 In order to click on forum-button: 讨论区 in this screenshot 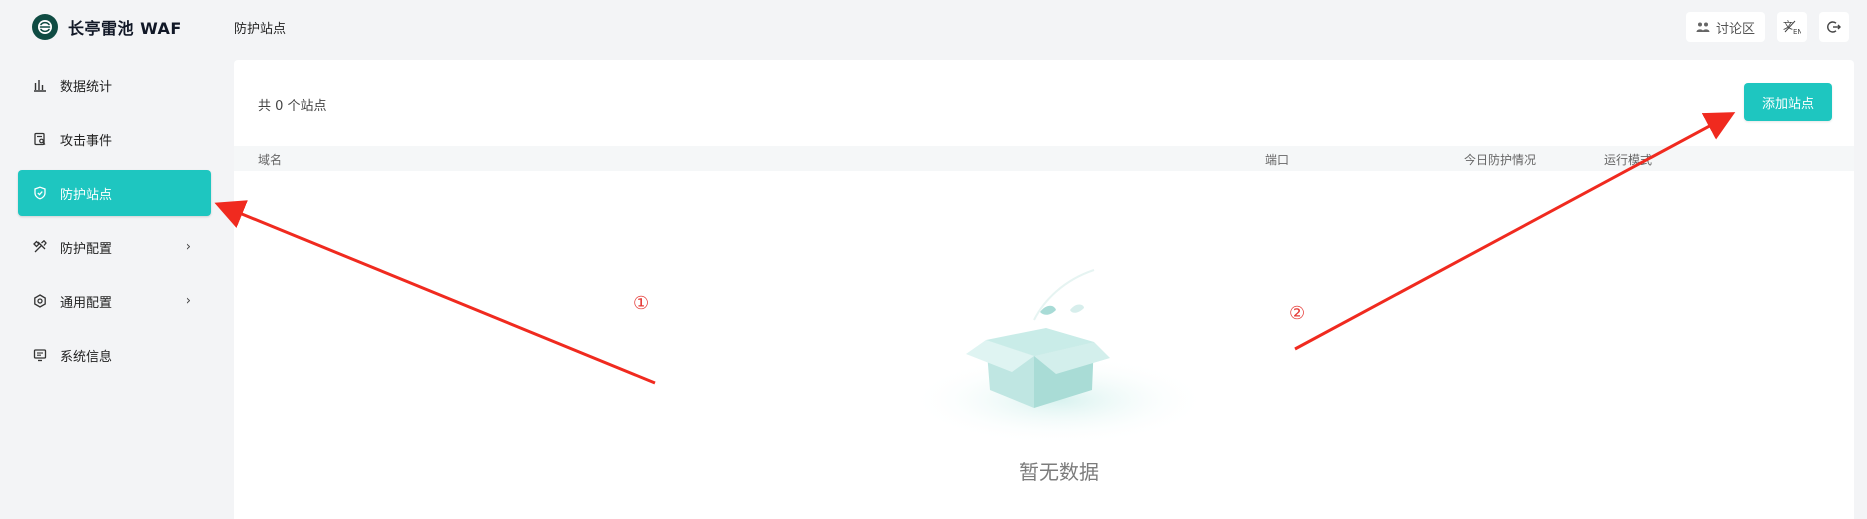, I will do `click(1725, 27)`.